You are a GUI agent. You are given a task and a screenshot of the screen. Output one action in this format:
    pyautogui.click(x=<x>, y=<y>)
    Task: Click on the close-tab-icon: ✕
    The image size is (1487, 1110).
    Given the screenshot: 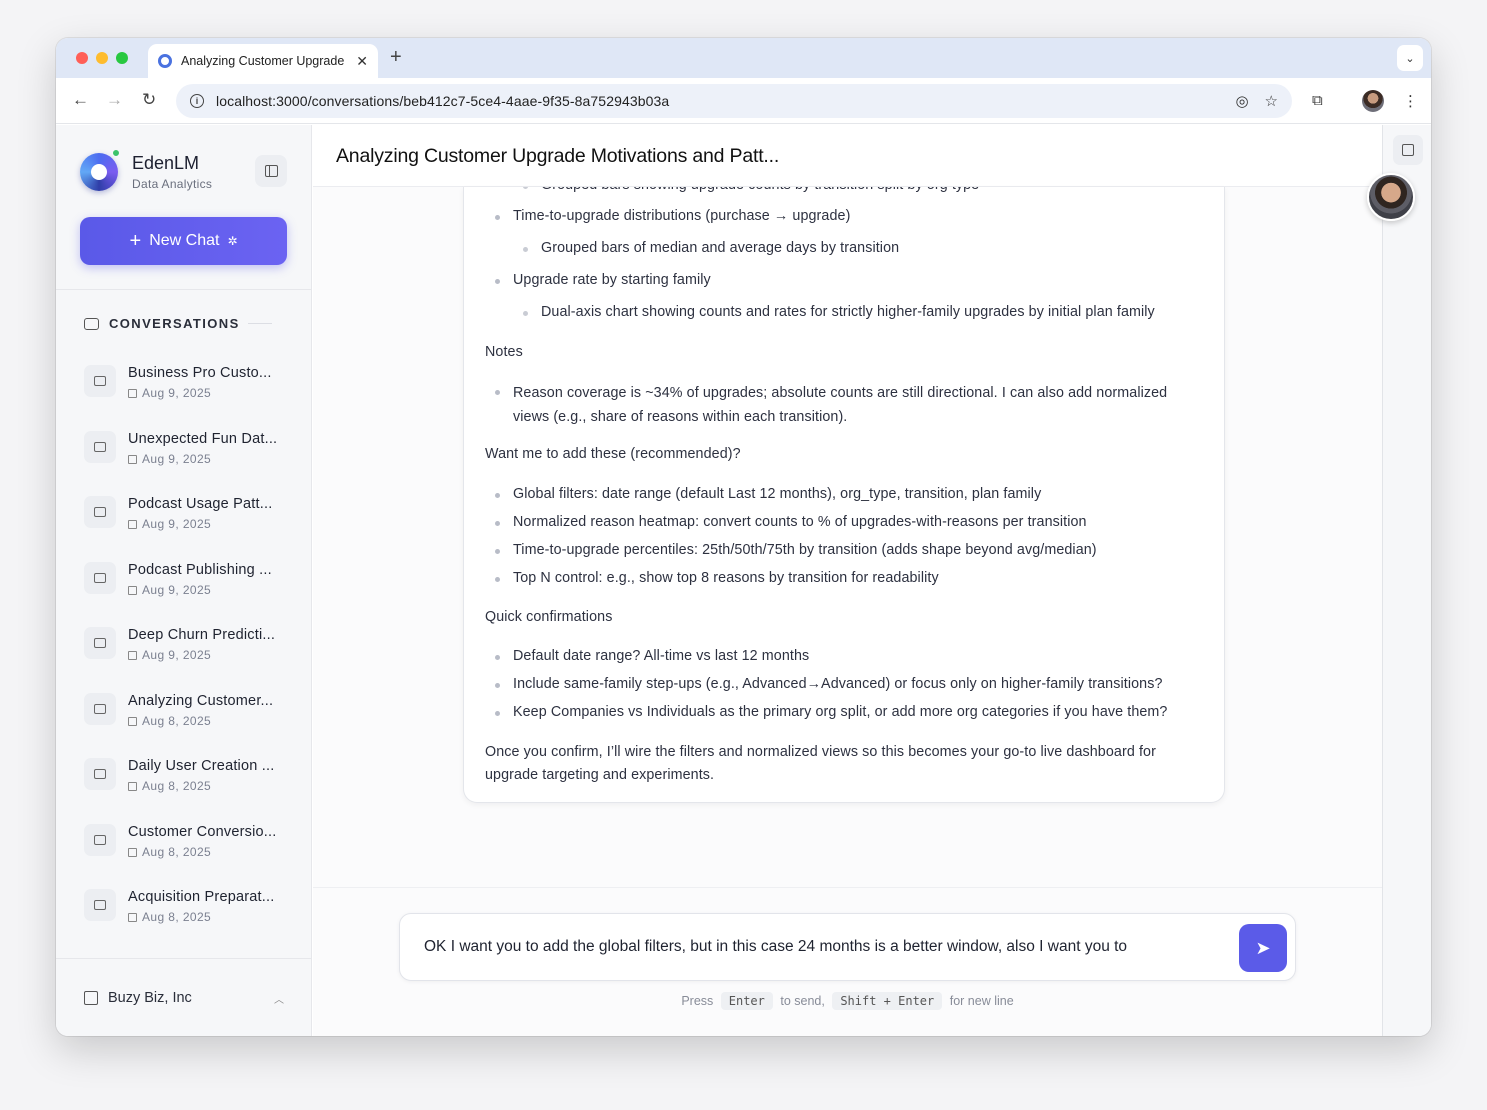 What is the action you would take?
    pyautogui.click(x=362, y=61)
    